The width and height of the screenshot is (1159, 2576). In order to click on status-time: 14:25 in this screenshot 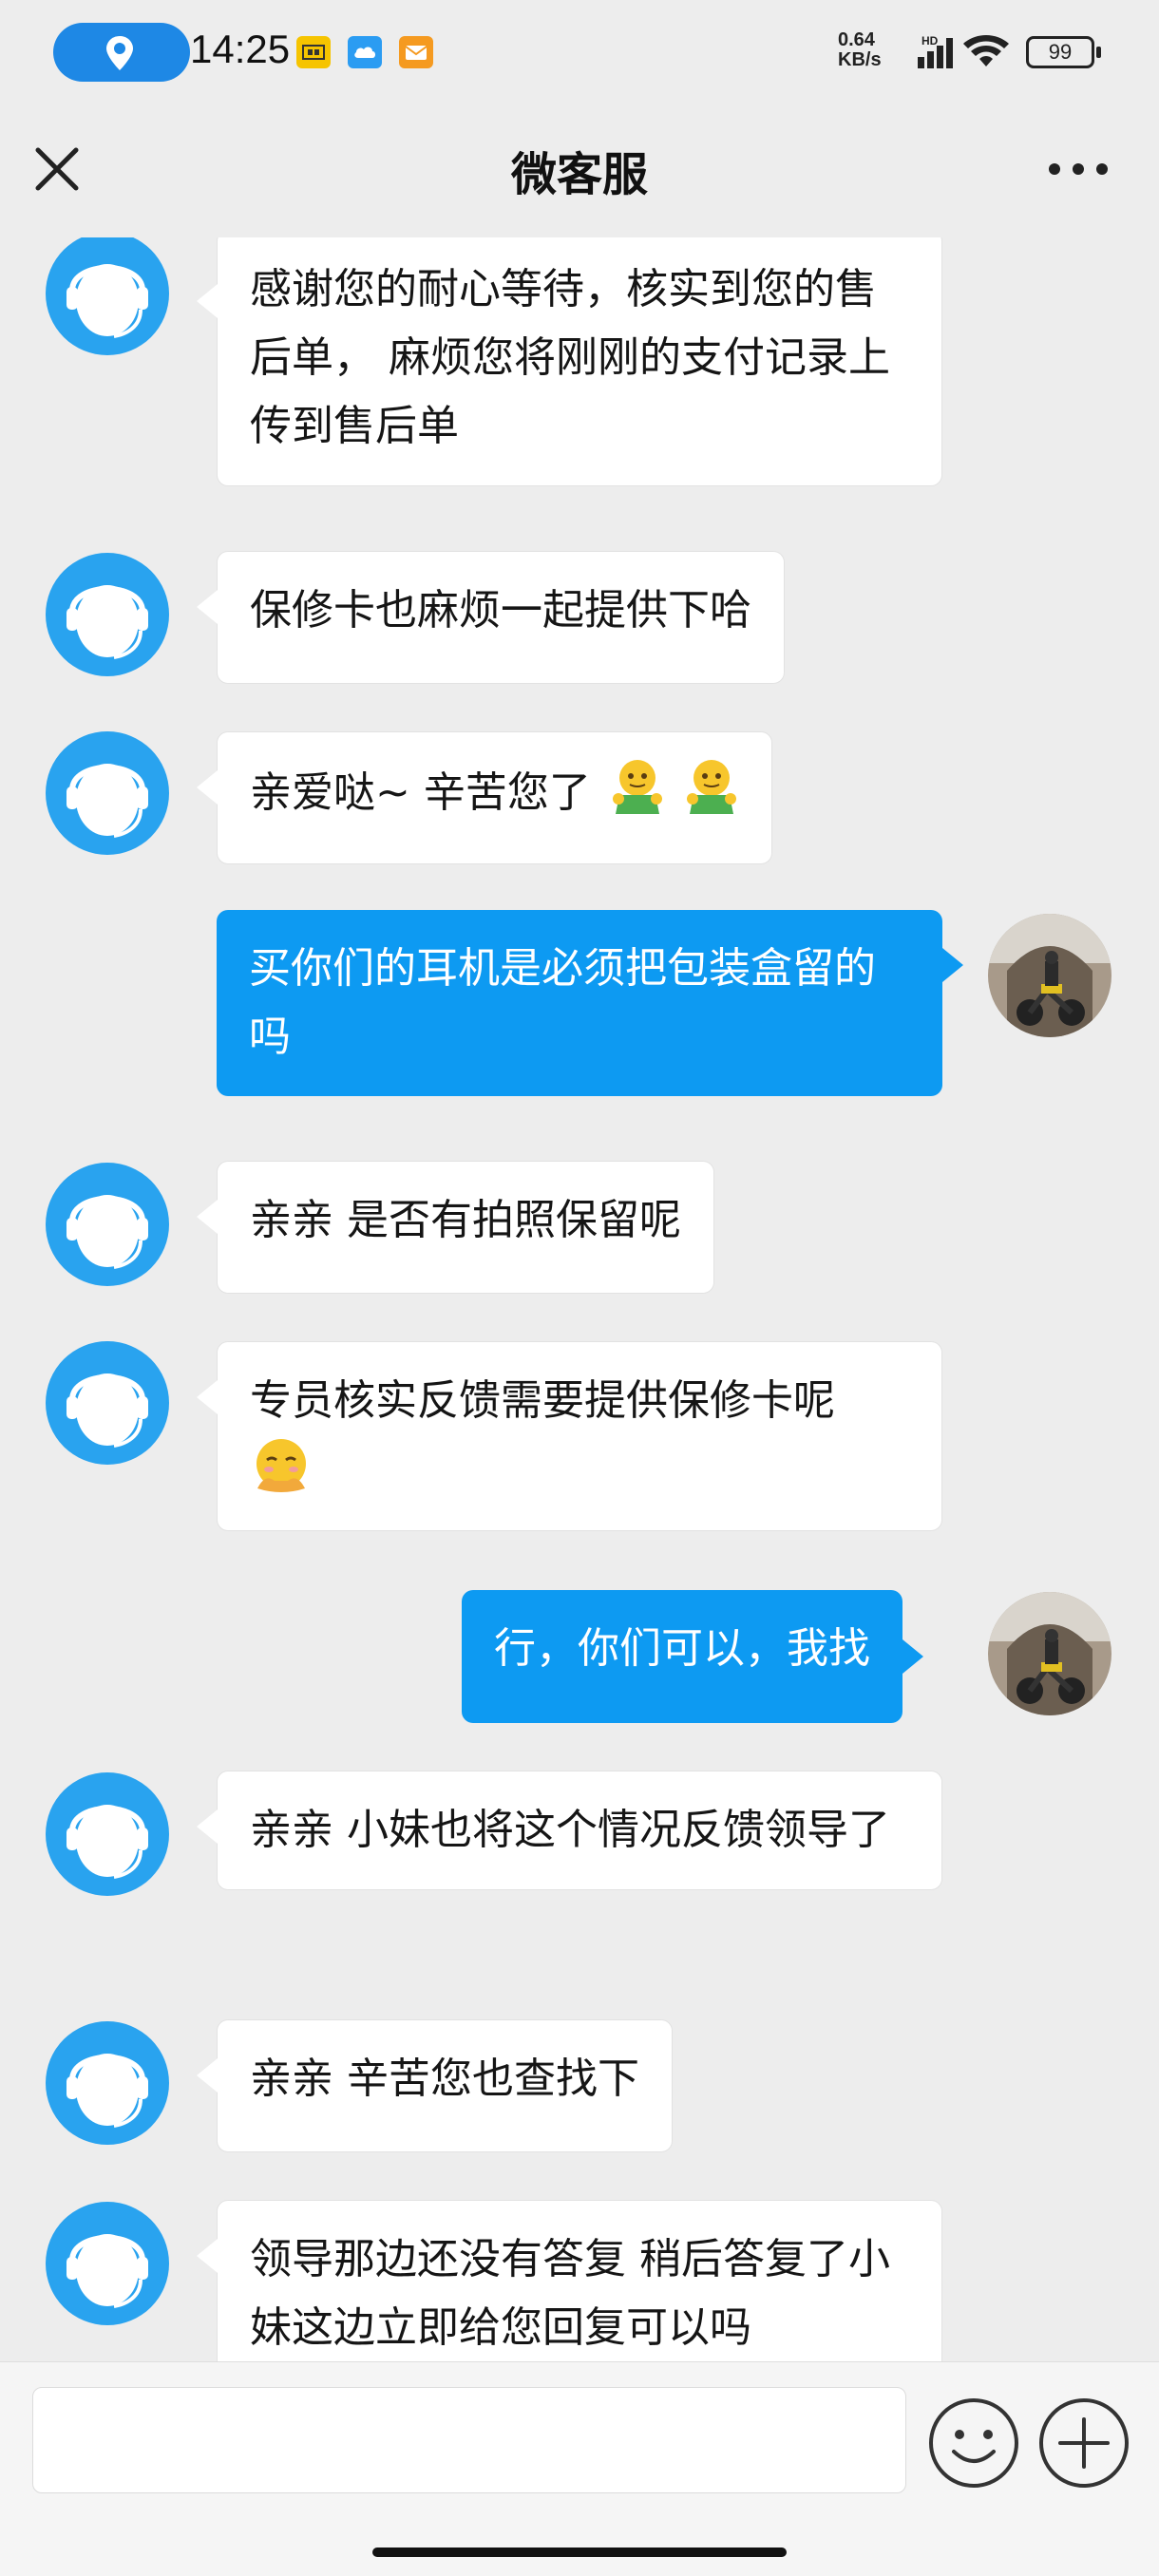, I will do `click(240, 49)`.